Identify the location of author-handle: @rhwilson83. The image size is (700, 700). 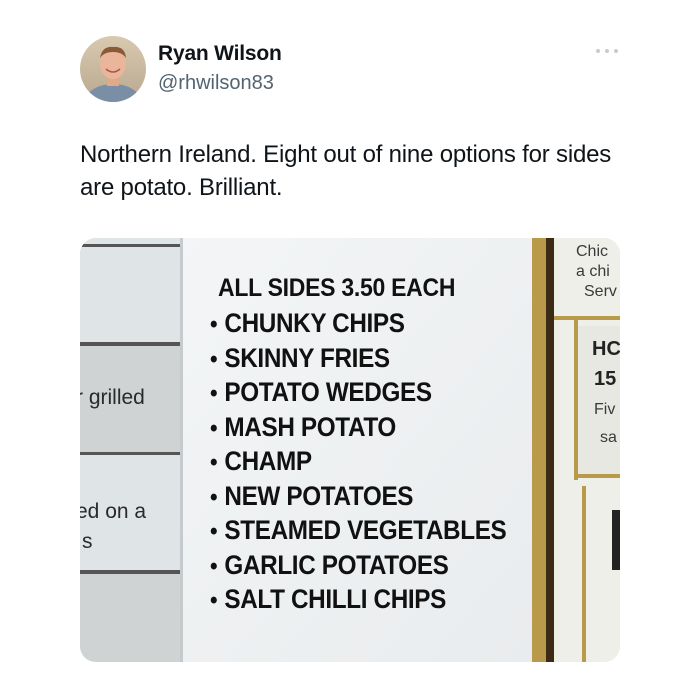
(216, 83).